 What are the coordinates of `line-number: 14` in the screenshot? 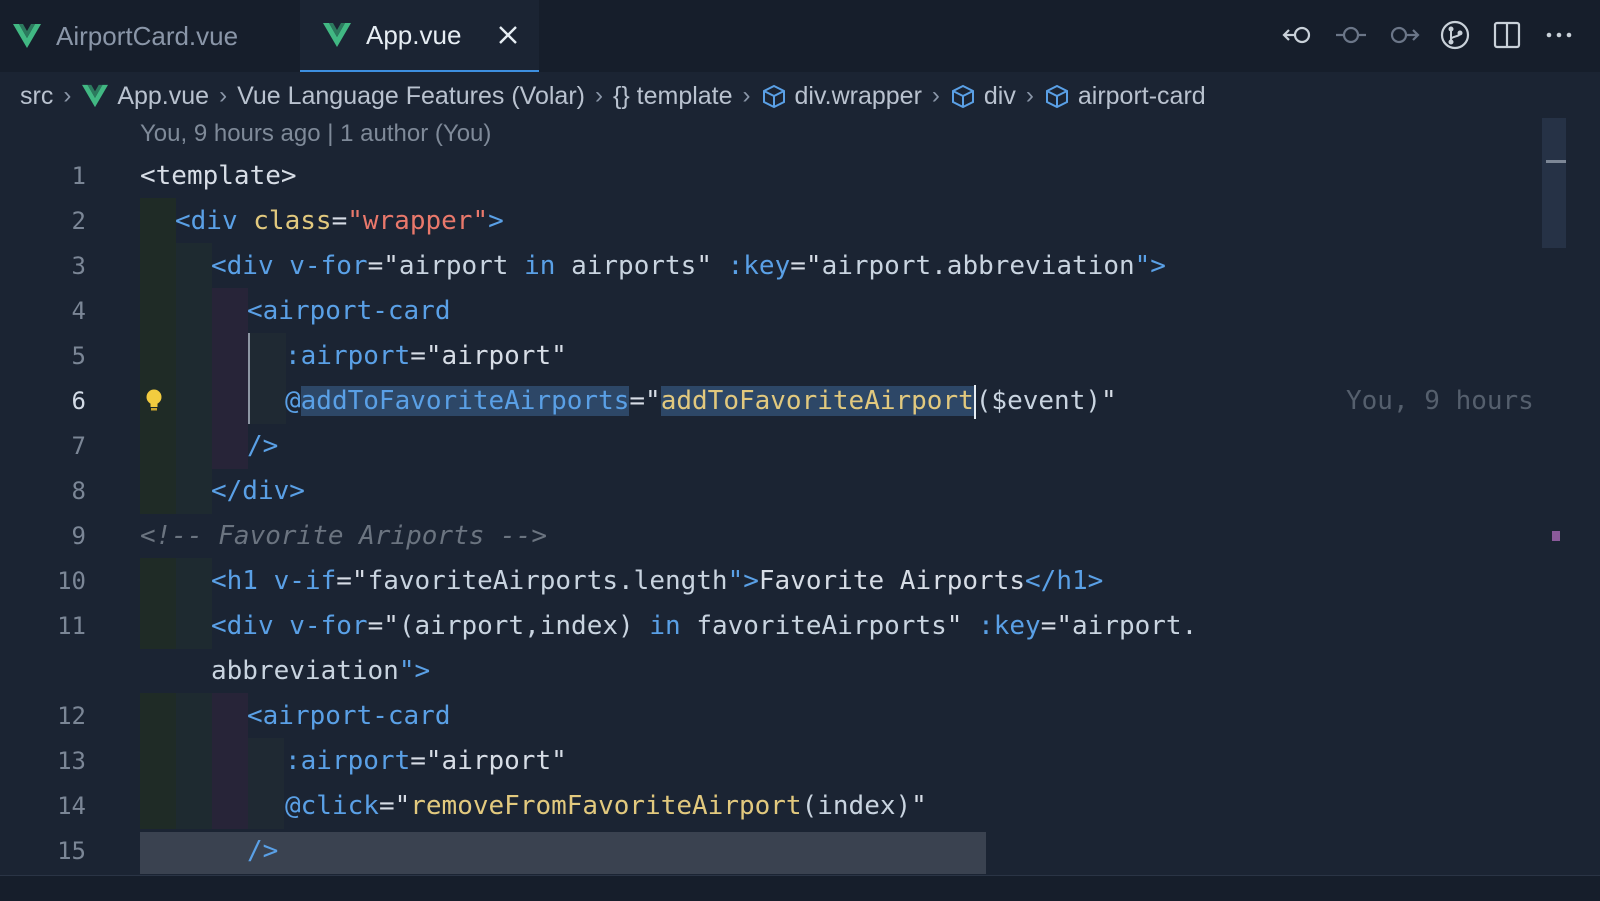 It's located at (71, 806).